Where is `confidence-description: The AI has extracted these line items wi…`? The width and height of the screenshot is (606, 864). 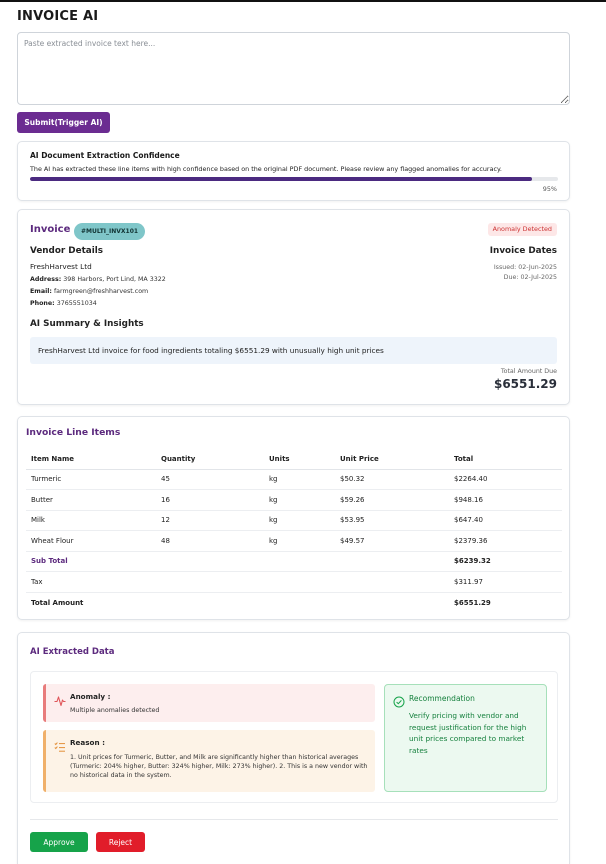
confidence-description: The AI has extracted these line items wi… is located at coordinates (266, 169).